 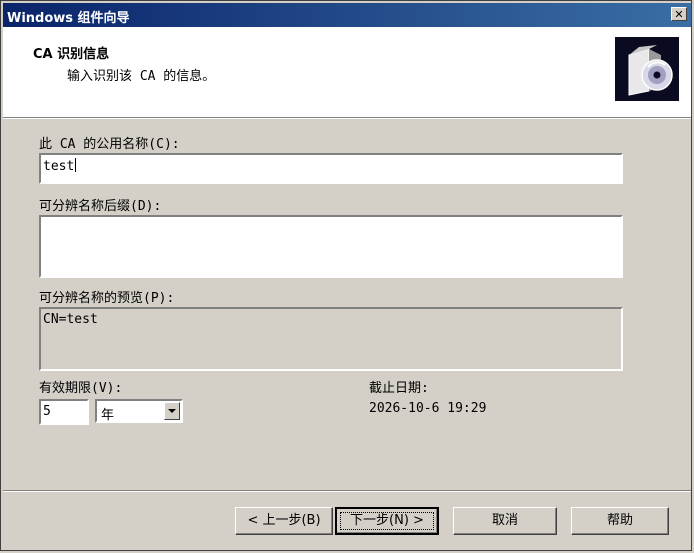 I want to click on help-button: 帮助, so click(x=620, y=521).